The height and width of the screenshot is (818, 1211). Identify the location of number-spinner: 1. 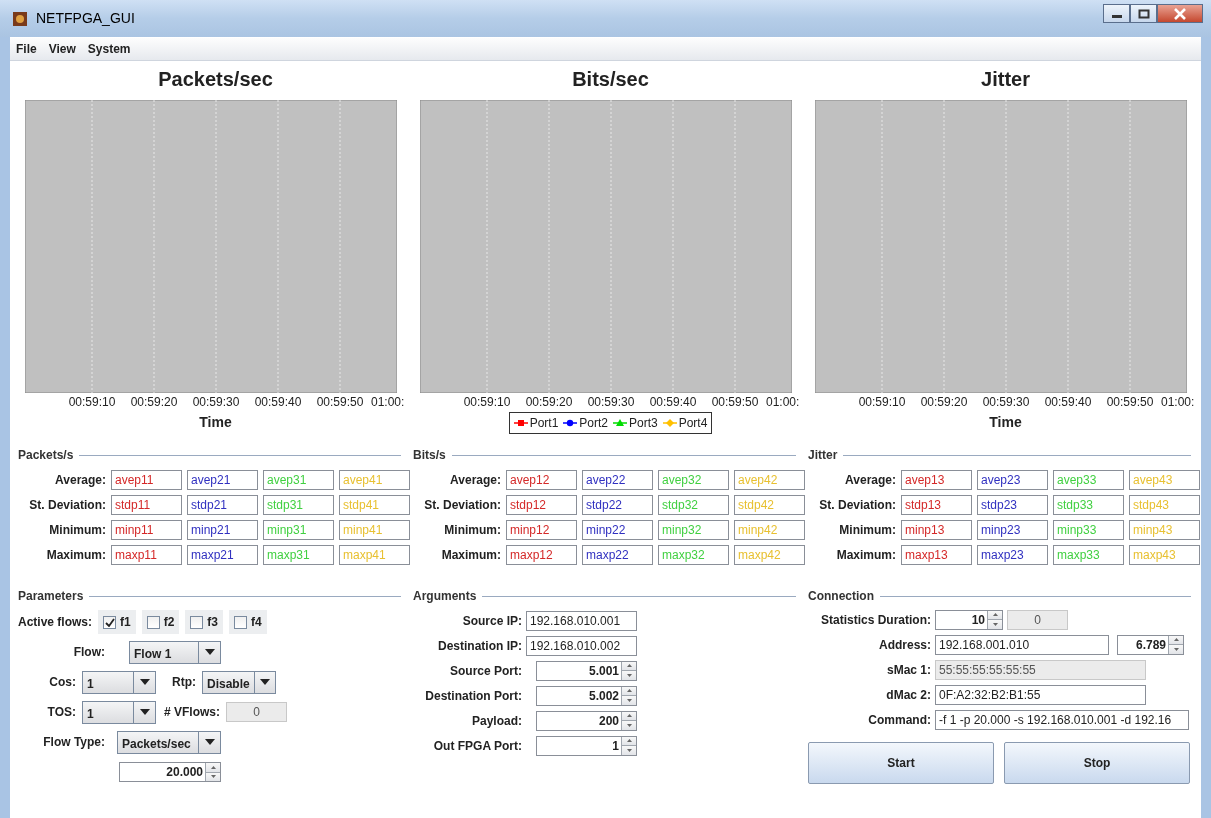
(586, 745).